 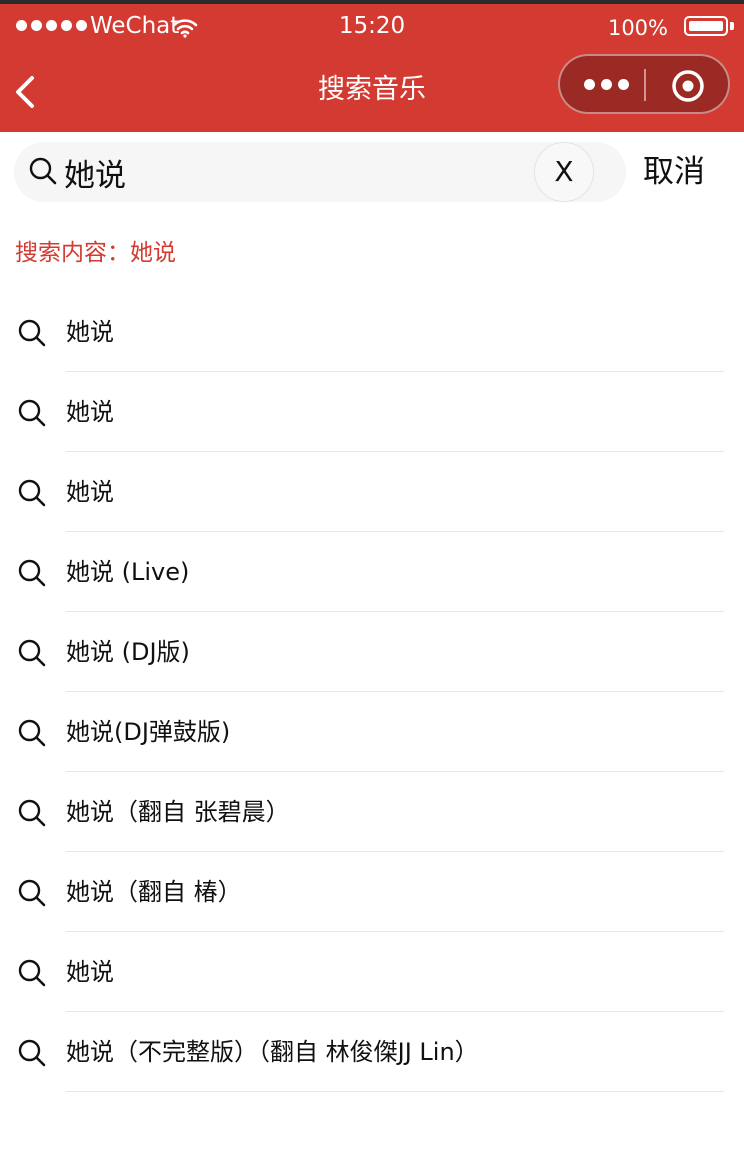 What do you see at coordinates (637, 28) in the screenshot?
I see `battery-percent: 100%` at bounding box center [637, 28].